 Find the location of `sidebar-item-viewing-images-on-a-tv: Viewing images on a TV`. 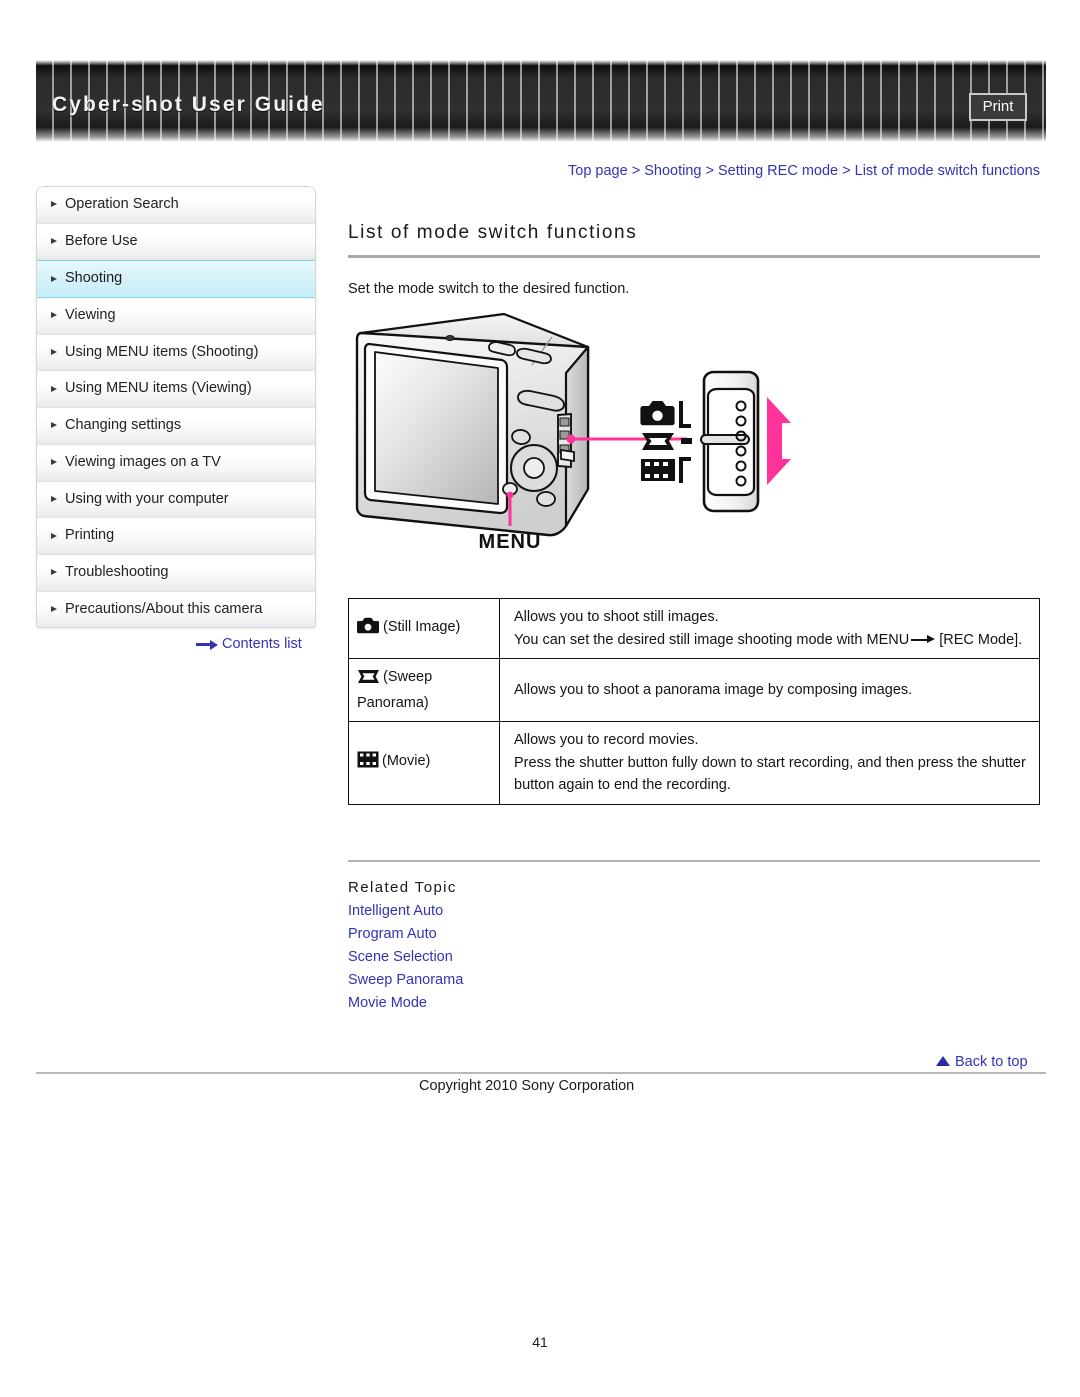

sidebar-item-viewing-images-on-a-tv: Viewing images on a TV is located at coordinates (176, 463).